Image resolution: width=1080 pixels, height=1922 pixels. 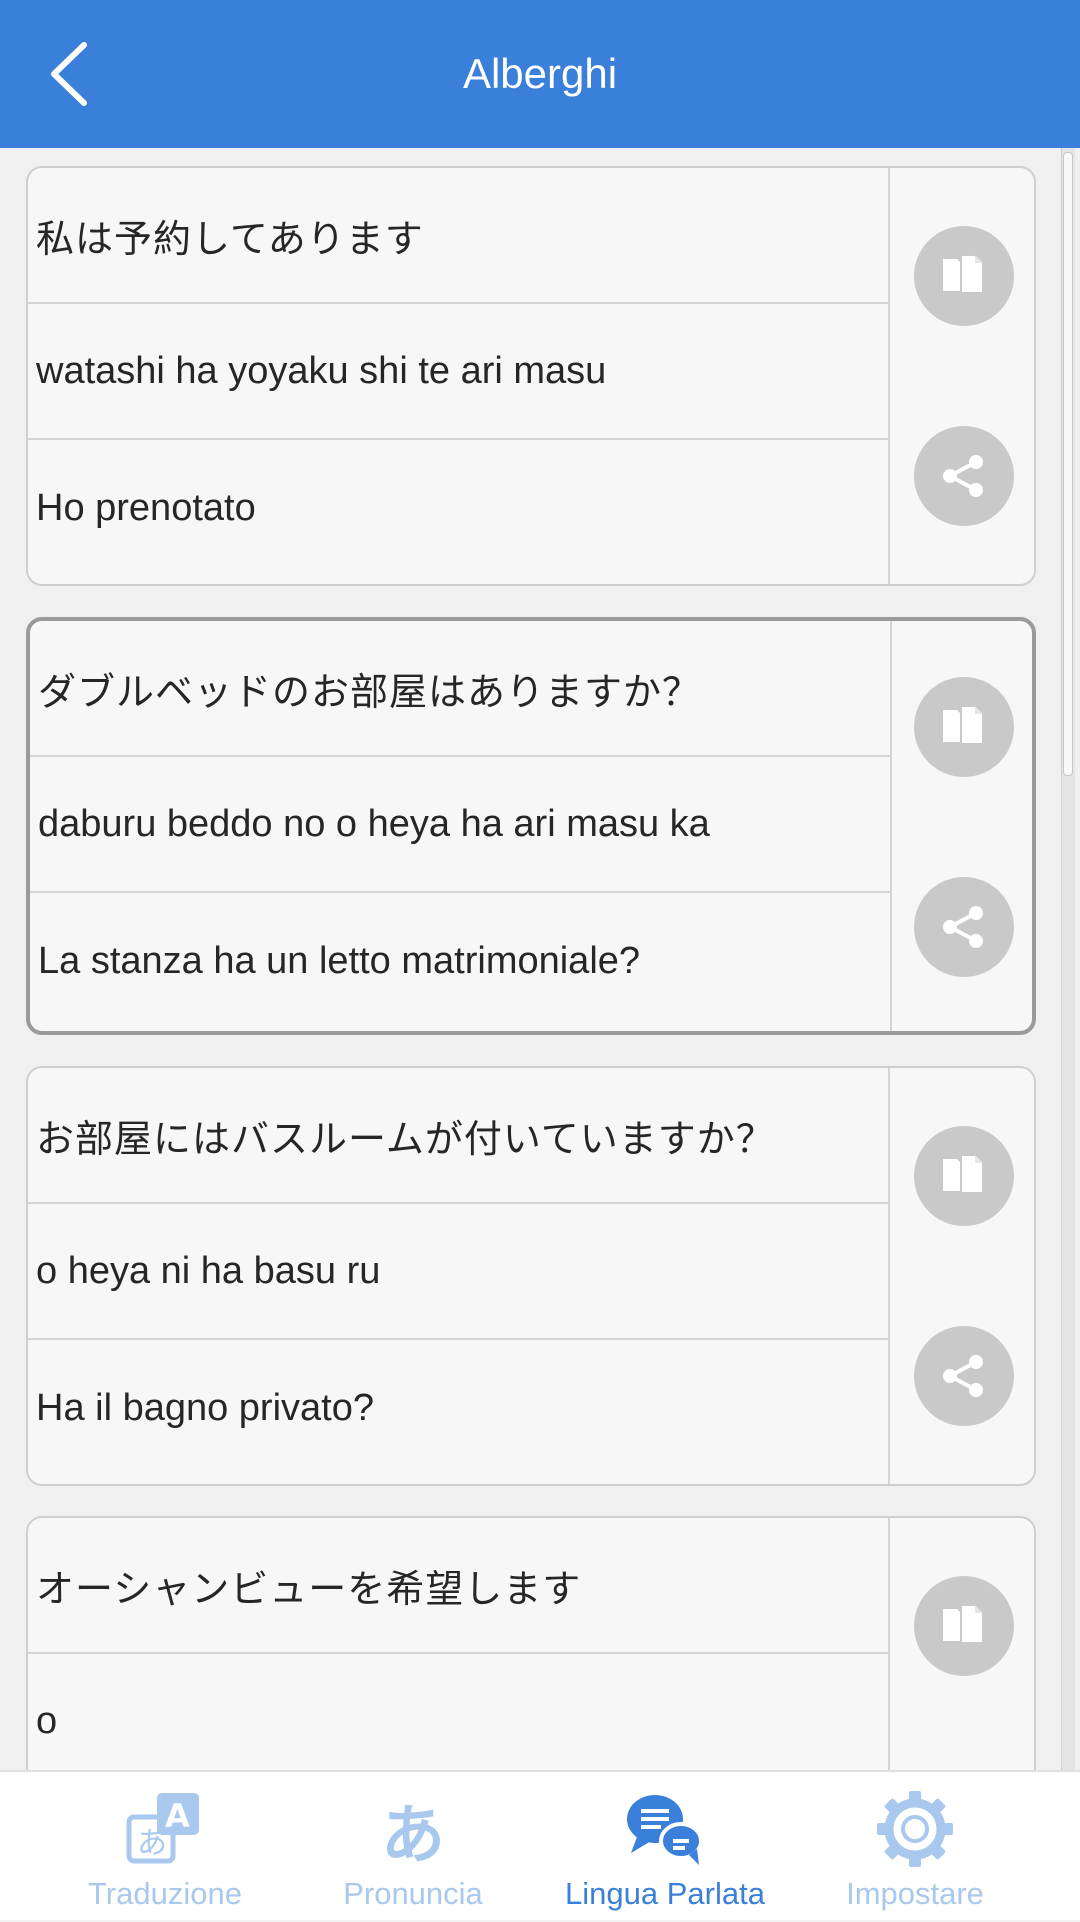 What do you see at coordinates (458, 1712) in the screenshot?
I see `romaji-text: o` at bounding box center [458, 1712].